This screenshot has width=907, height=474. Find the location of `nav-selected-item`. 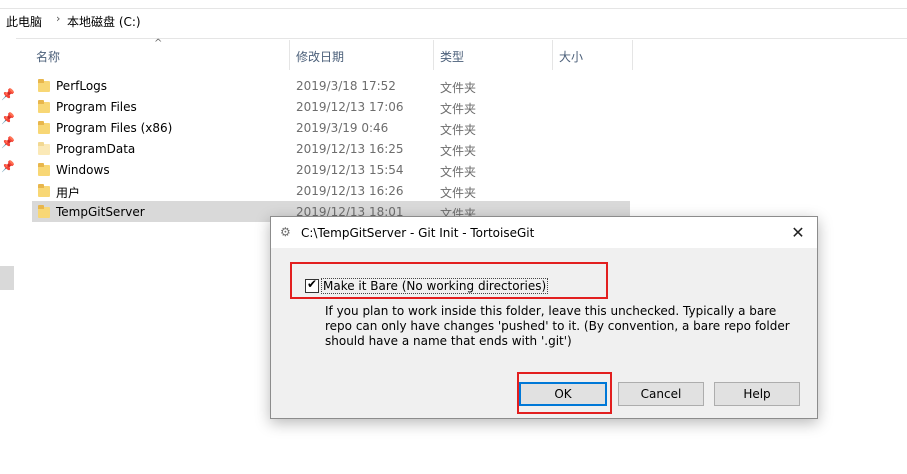

nav-selected-item is located at coordinates (7, 278).